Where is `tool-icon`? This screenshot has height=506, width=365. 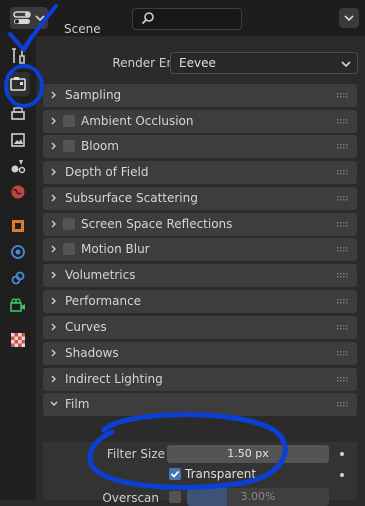
tool-icon is located at coordinates (18, 56).